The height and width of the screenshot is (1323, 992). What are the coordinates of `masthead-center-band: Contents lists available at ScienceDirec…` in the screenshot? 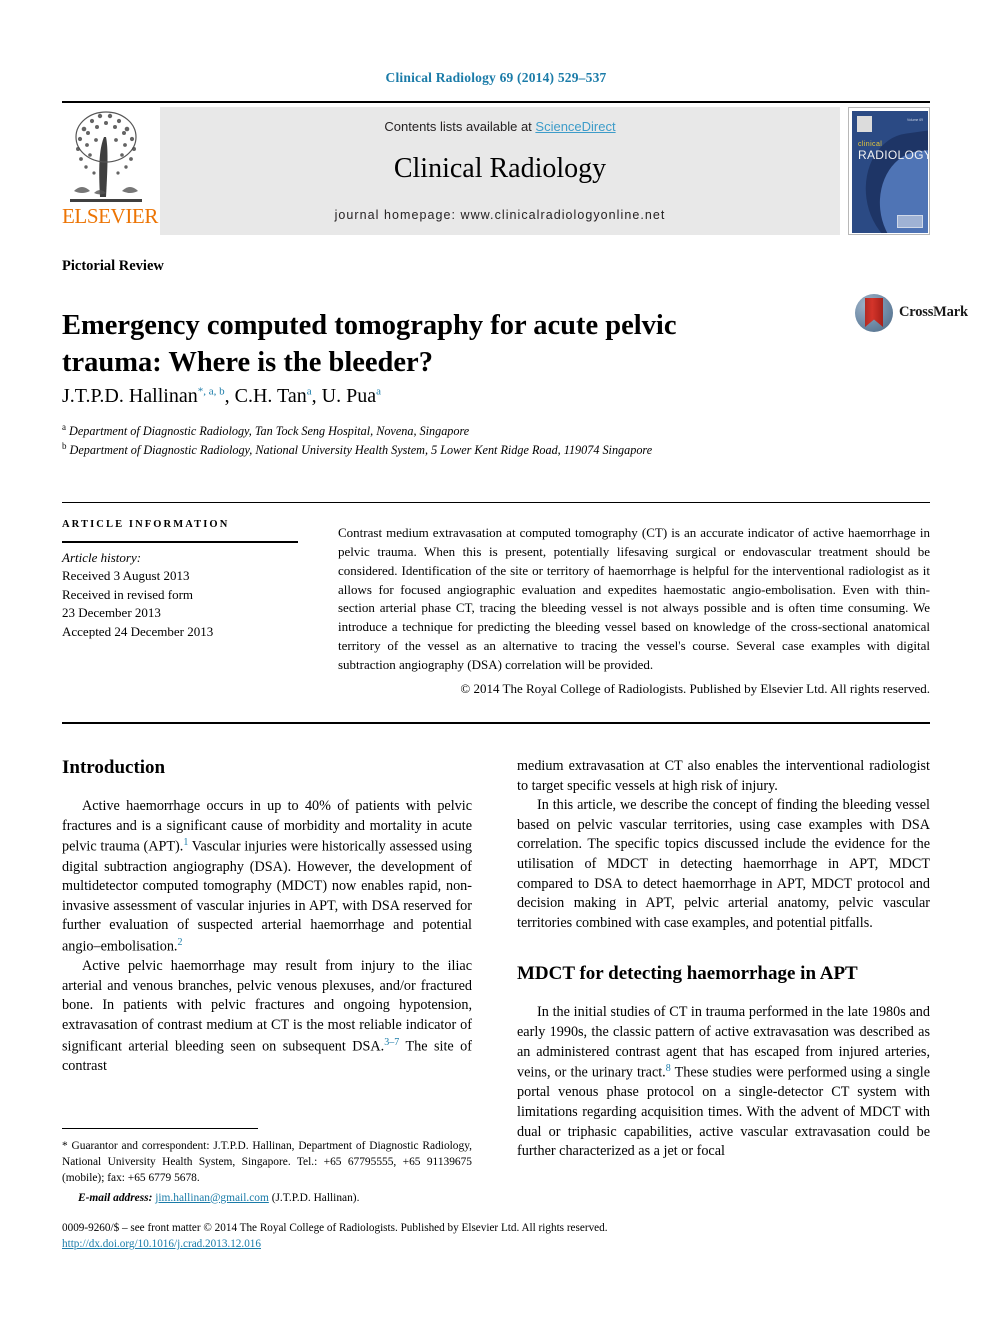 It's located at (500, 171).